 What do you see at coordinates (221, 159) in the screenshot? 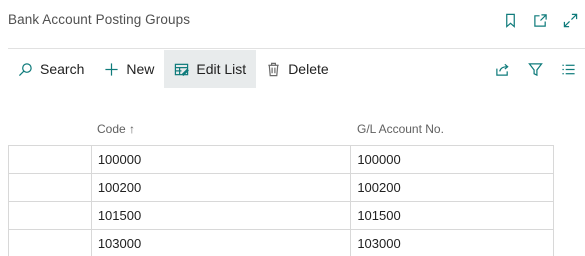
I see `cell-code: 100000` at bounding box center [221, 159].